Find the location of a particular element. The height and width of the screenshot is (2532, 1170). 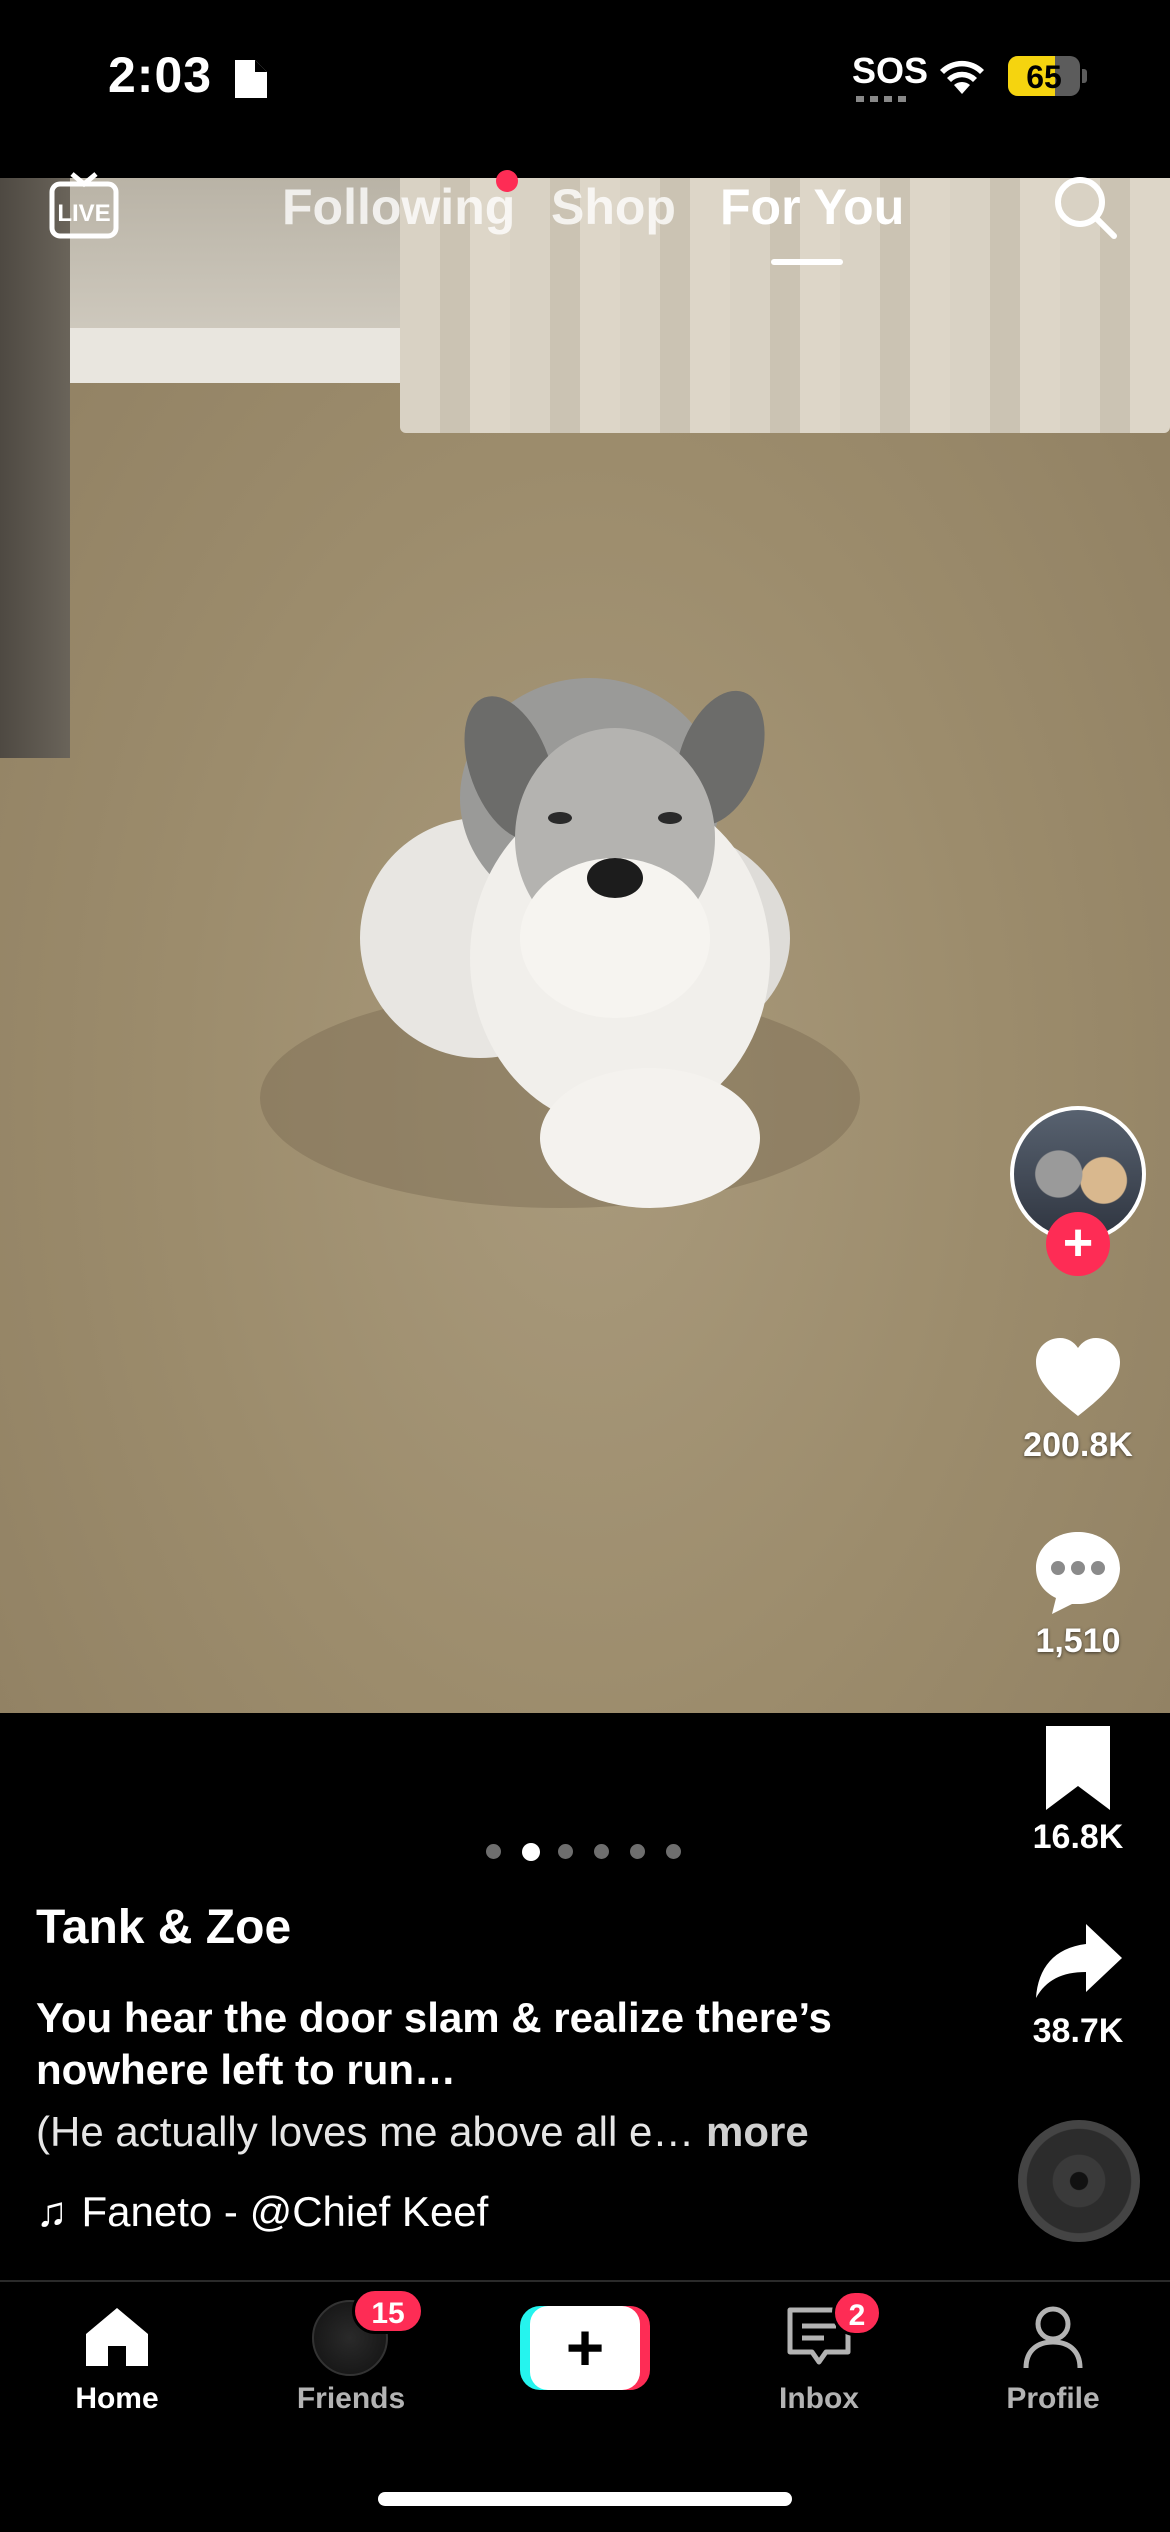

profile-icon is located at coordinates (1053, 2337).